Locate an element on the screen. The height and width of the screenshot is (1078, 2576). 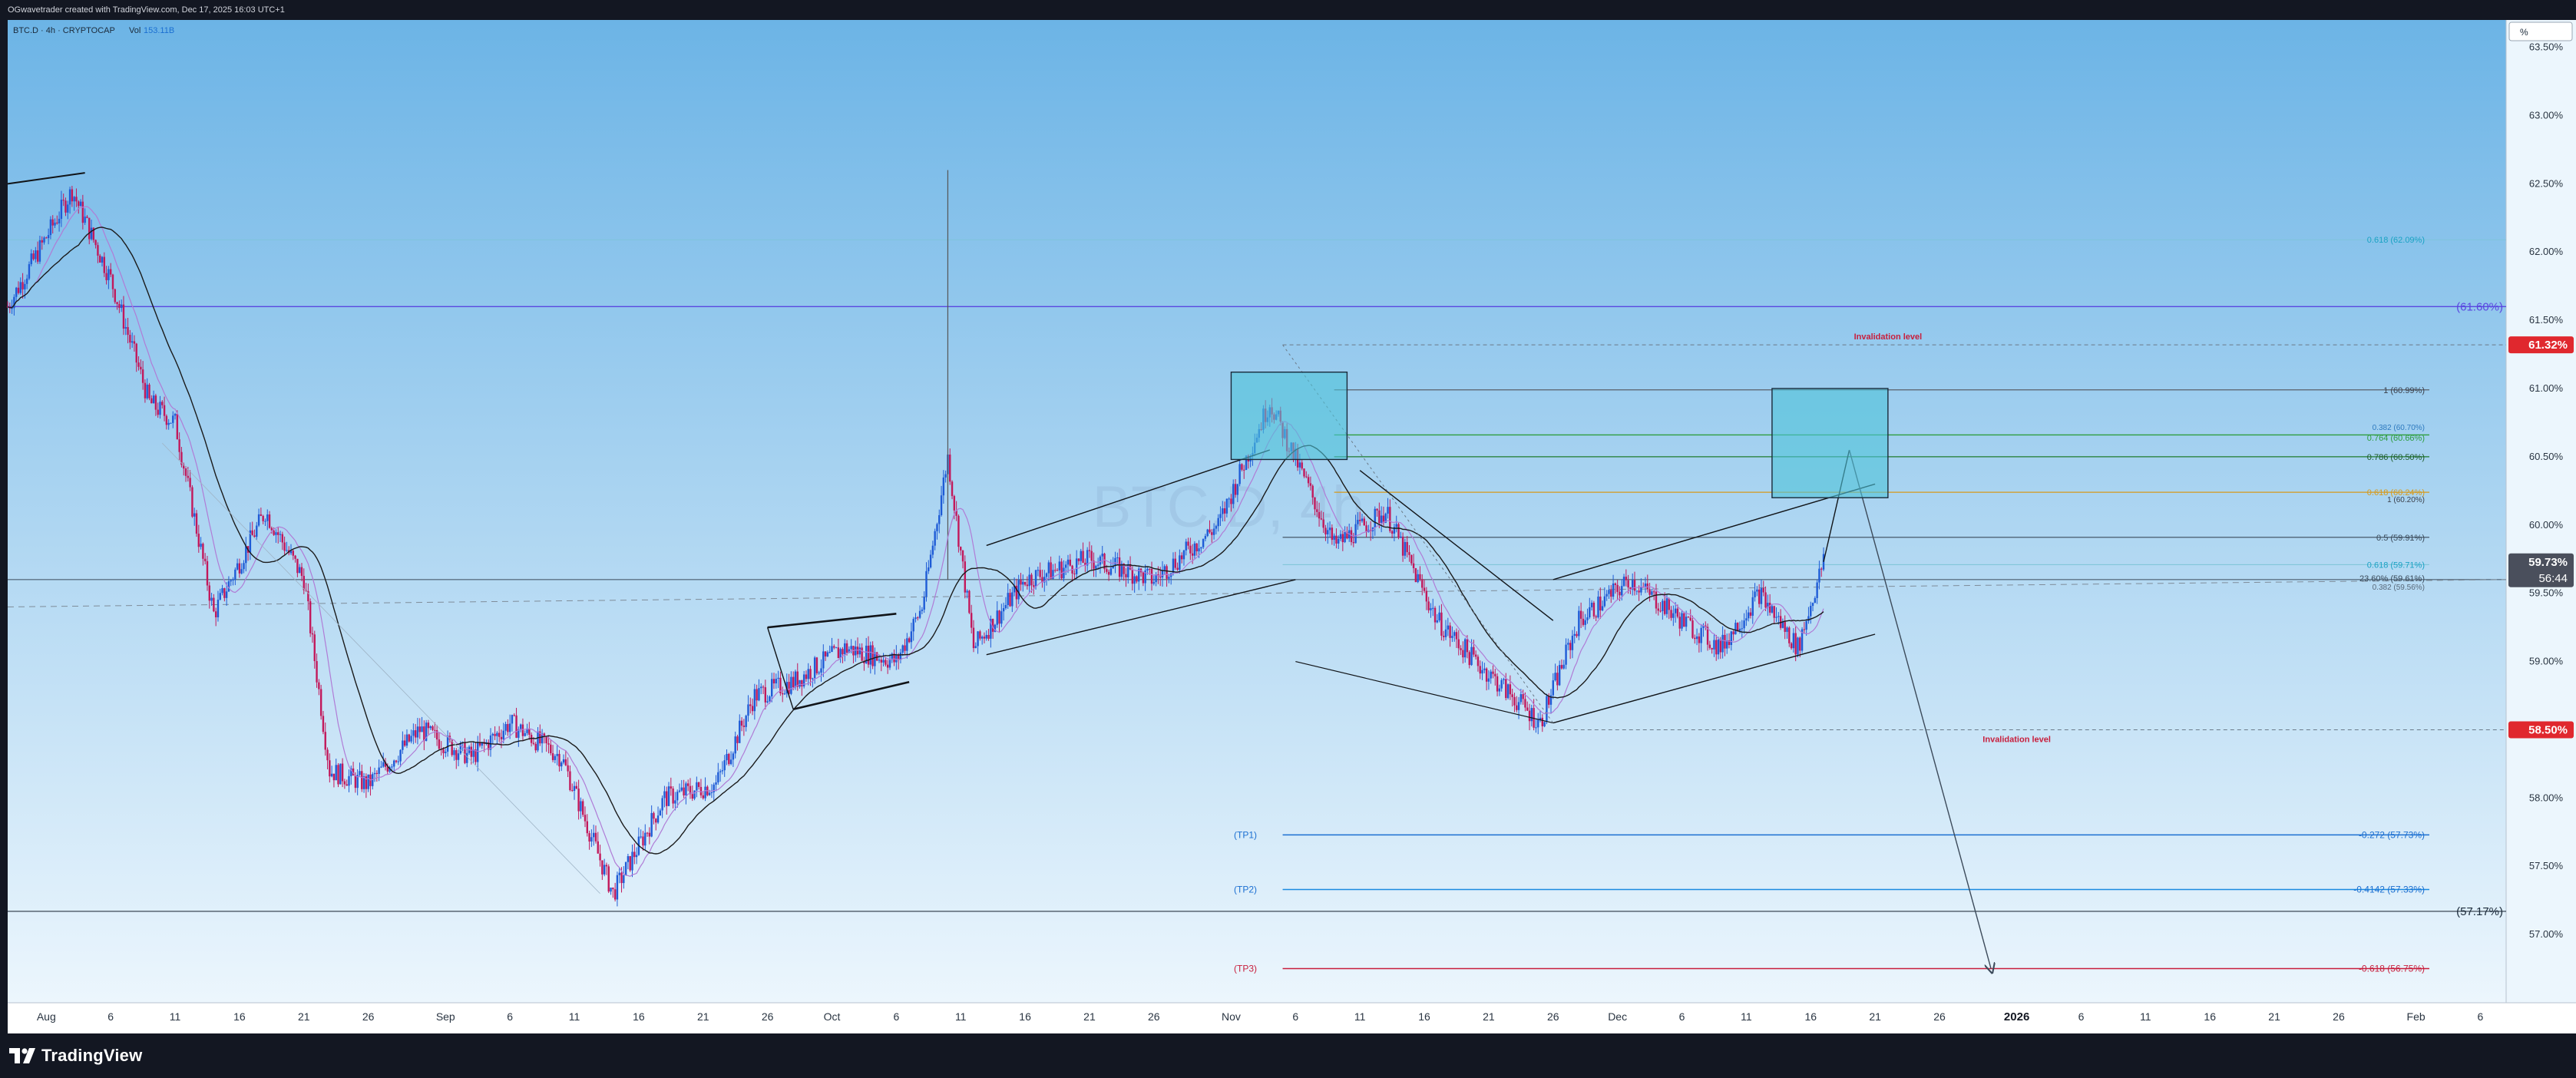
fib-label-1-mid: 1 (60.20%) is located at coordinates (2406, 500).